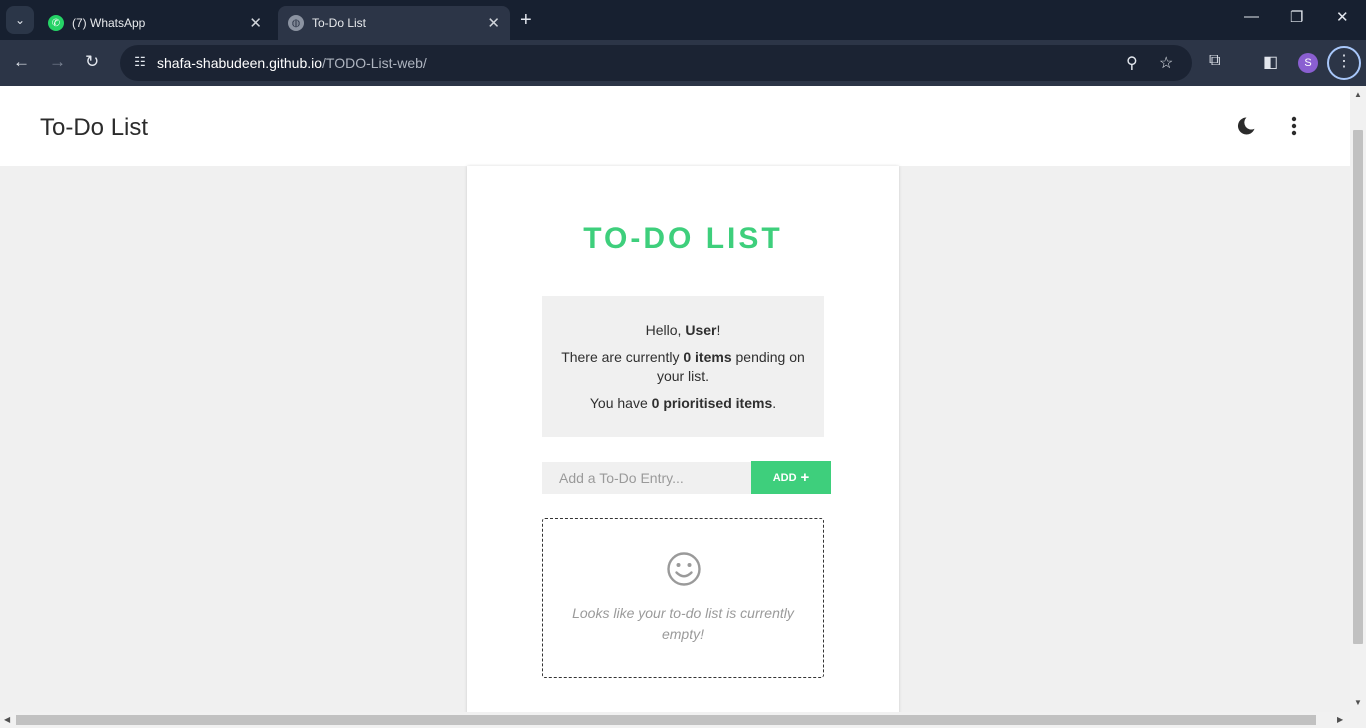 The image size is (1366, 728). I want to click on app-title: To-Do List, so click(94, 127).